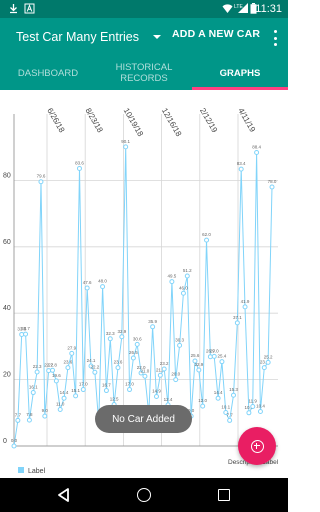 This screenshot has width=320, height=512. I want to click on data-value-label: 90.1, so click(125, 141).